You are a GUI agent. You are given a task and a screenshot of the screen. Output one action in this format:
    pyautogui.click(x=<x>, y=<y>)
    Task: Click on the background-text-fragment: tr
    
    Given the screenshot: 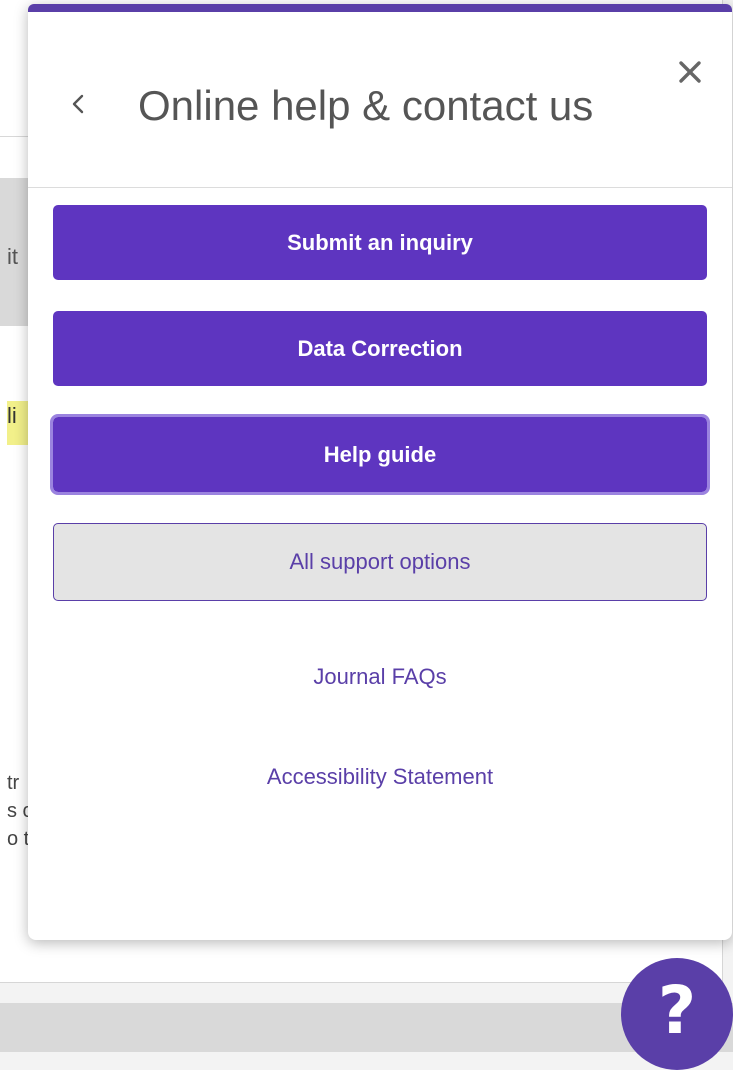 What is the action you would take?
    pyautogui.click(x=13, y=783)
    